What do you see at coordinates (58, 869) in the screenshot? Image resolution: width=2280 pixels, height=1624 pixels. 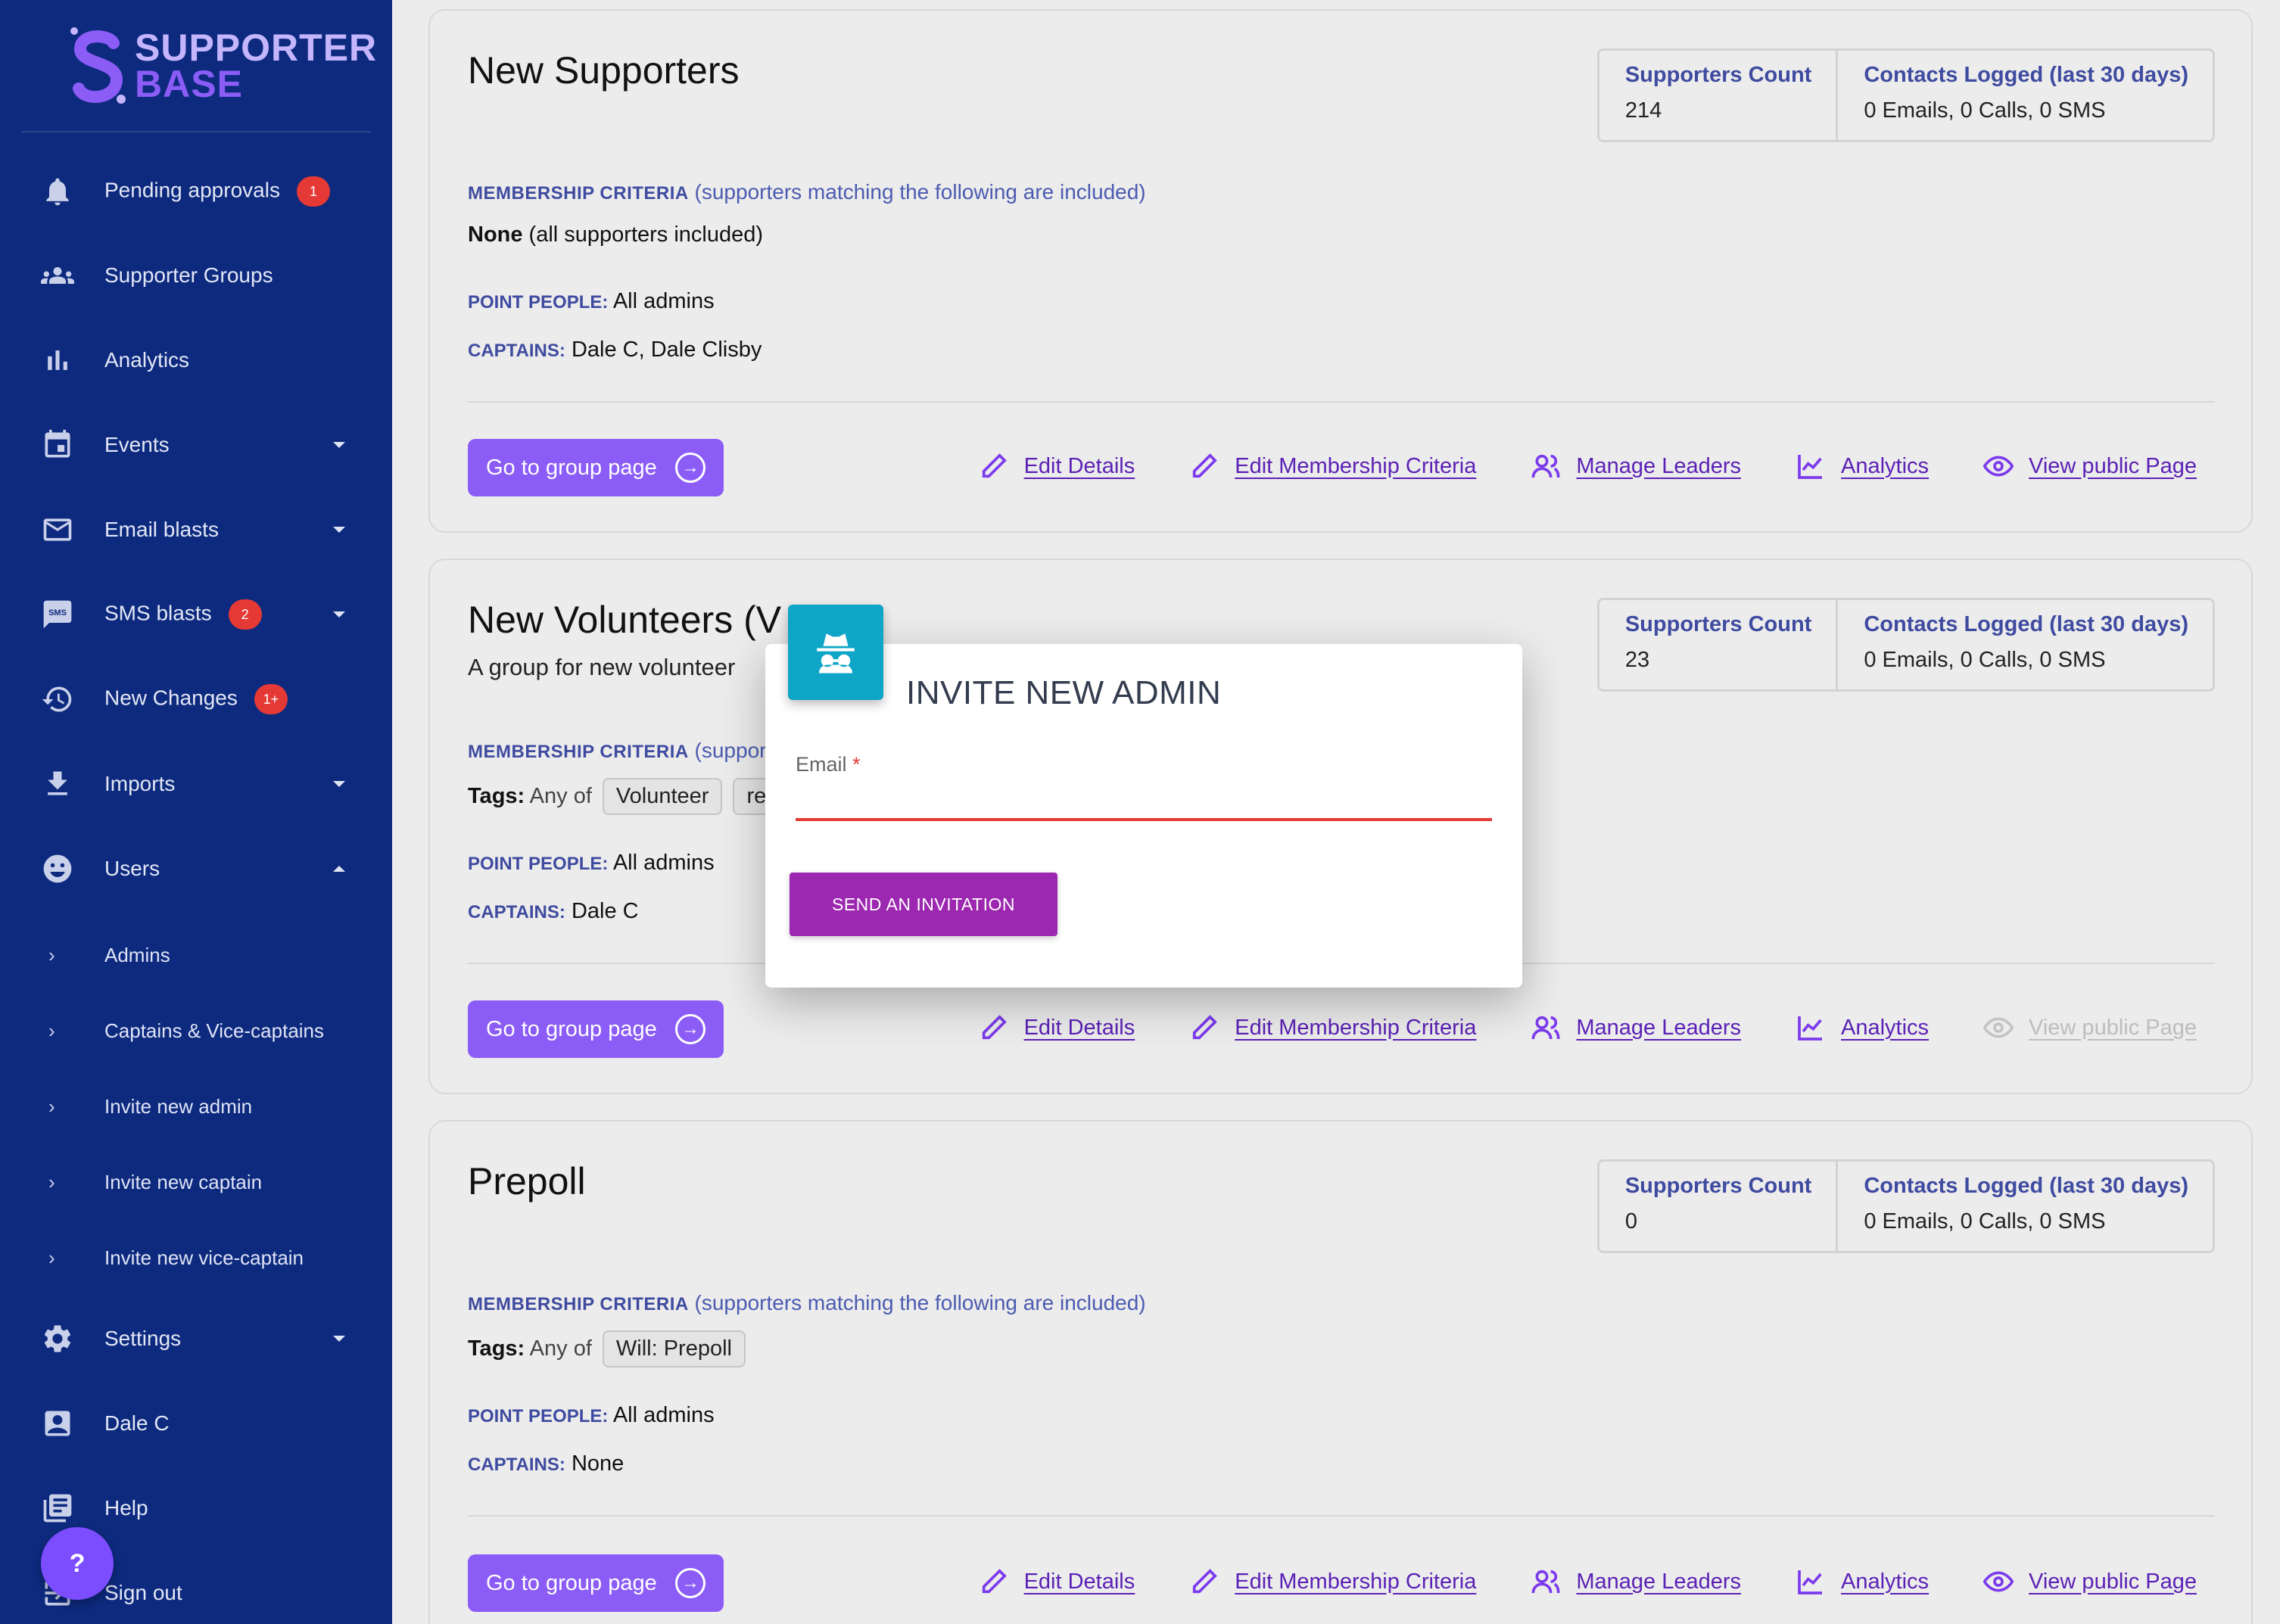 I see `users-icon` at bounding box center [58, 869].